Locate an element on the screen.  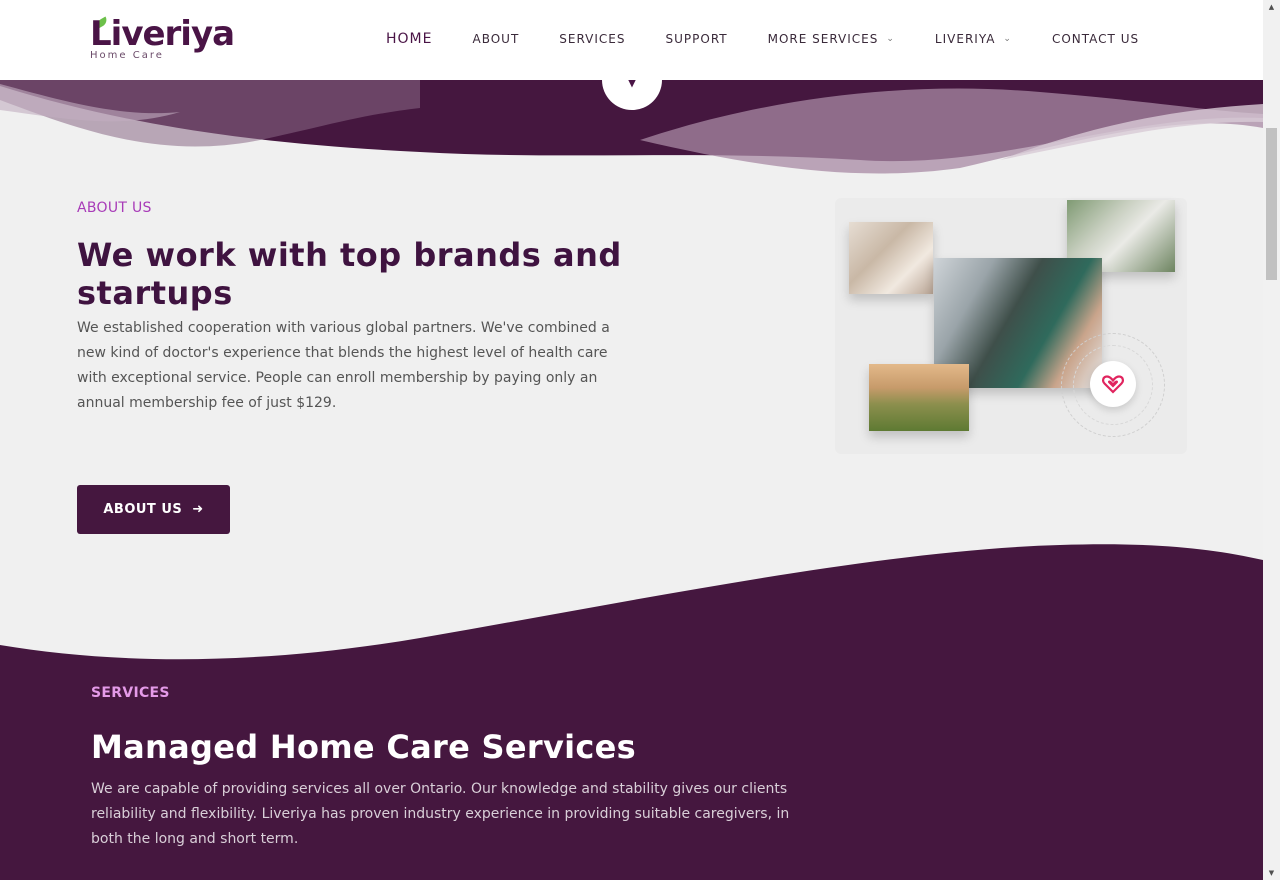
about-image-collage is located at coordinates (1011, 326).